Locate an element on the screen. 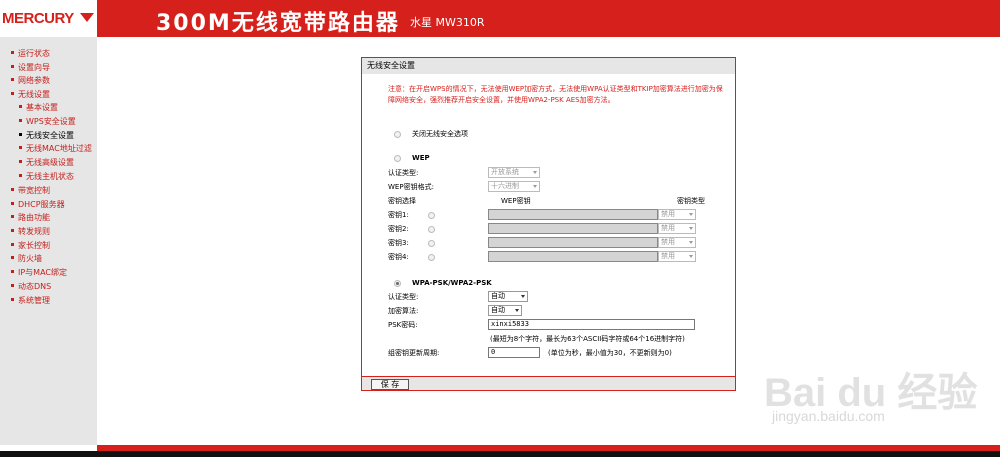 This screenshot has width=1000, height=457. logo-mark-icon is located at coordinates (87, 17).